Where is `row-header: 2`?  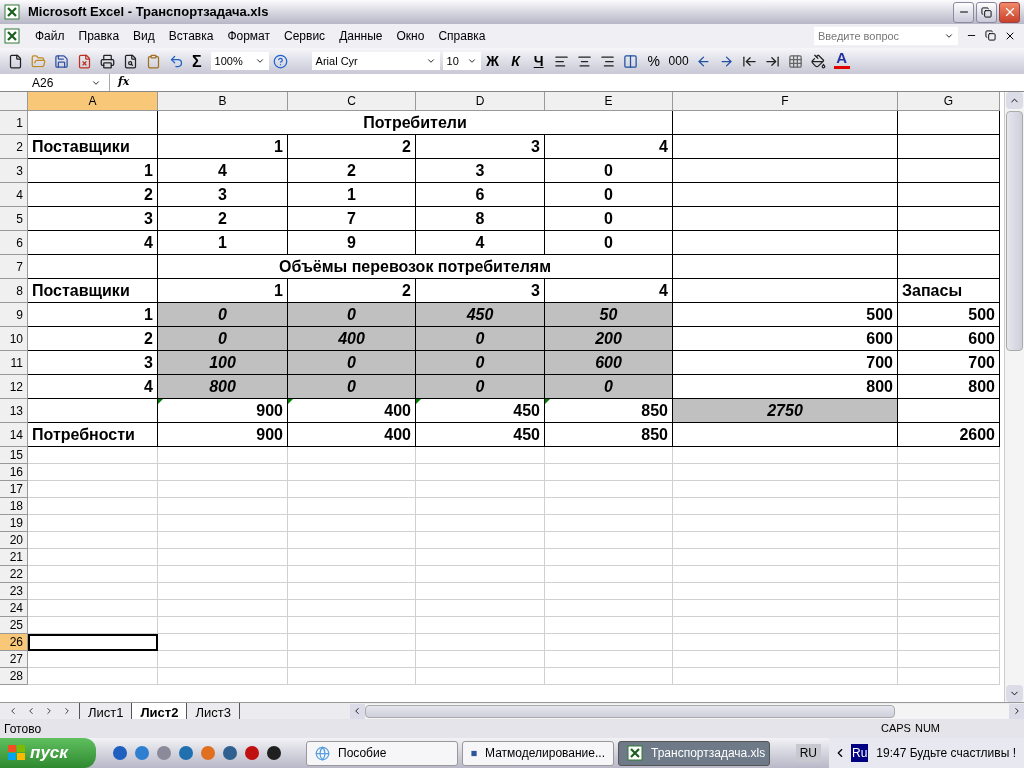
row-header: 2 is located at coordinates (14, 147).